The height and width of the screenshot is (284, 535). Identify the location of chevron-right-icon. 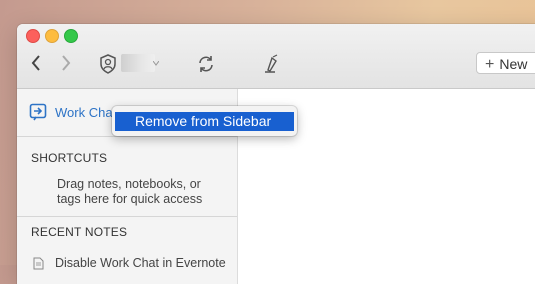
(66, 63).